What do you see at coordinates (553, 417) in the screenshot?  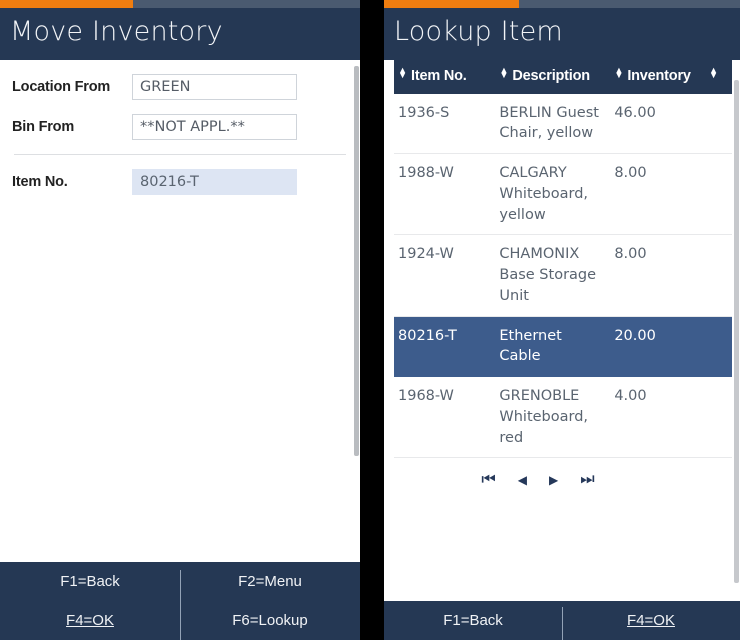 I see `cell-description: GRENOBLE Whiteboard, red` at bounding box center [553, 417].